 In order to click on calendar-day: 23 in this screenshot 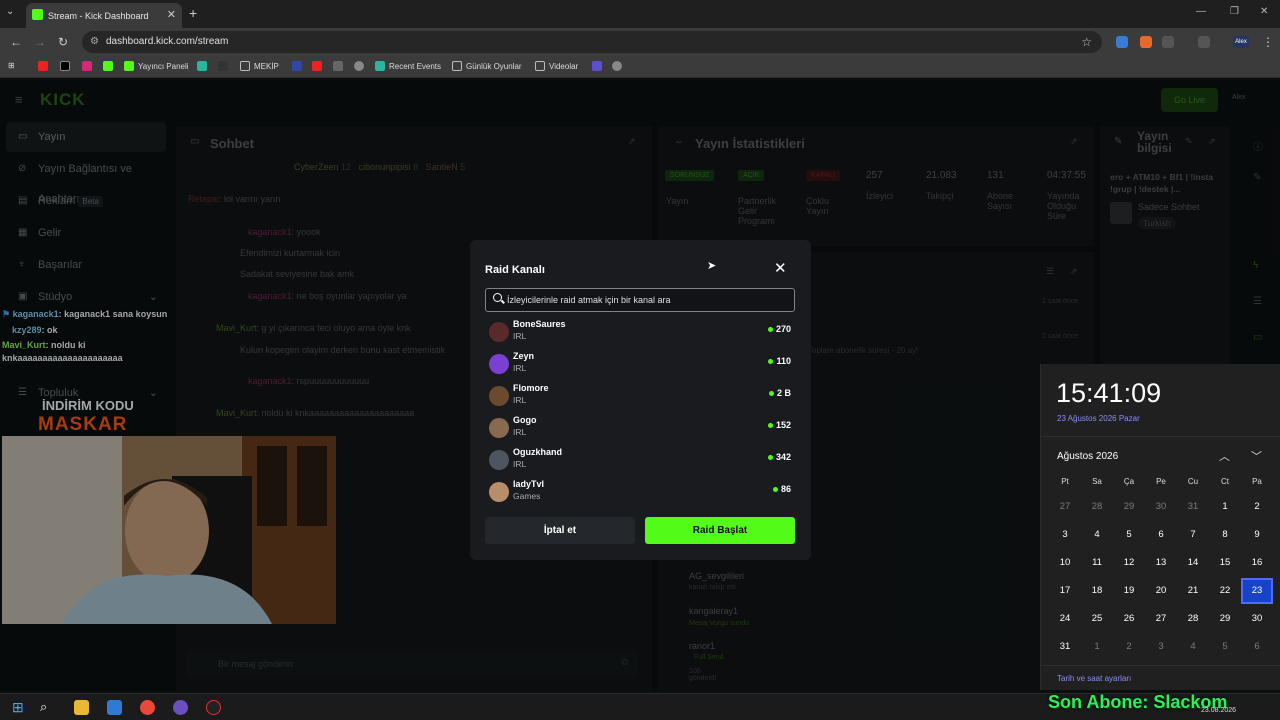, I will do `click(1257, 591)`.